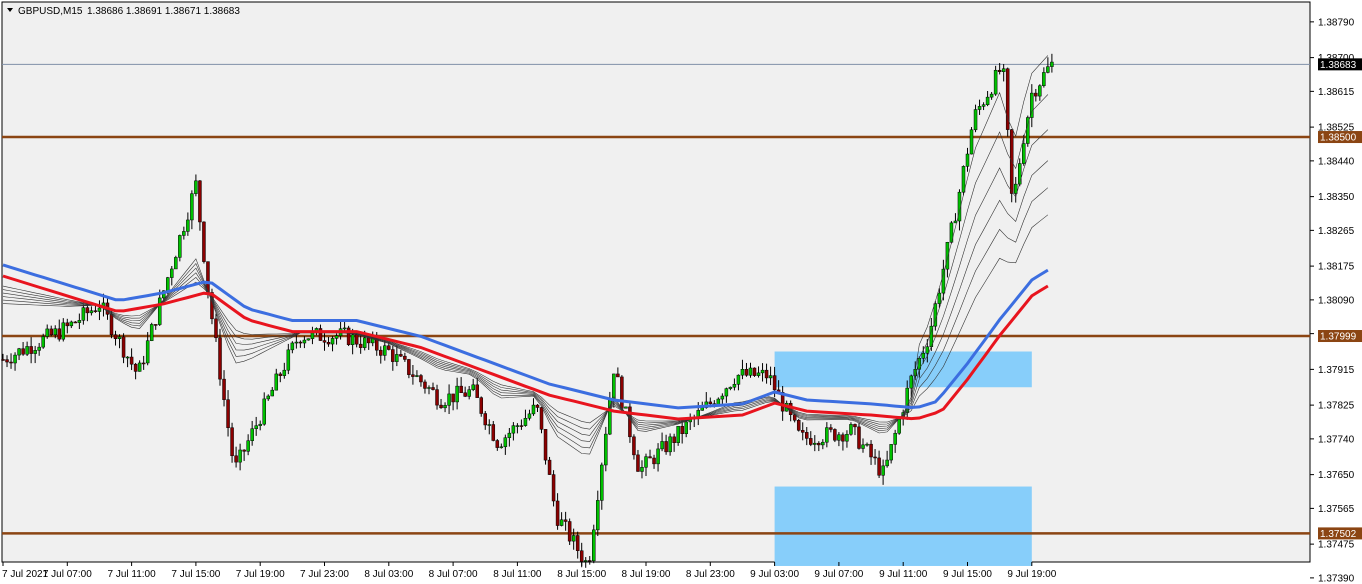  What do you see at coordinates (1338, 534) in the screenshot?
I see `level-price-label: 1.37502` at bounding box center [1338, 534].